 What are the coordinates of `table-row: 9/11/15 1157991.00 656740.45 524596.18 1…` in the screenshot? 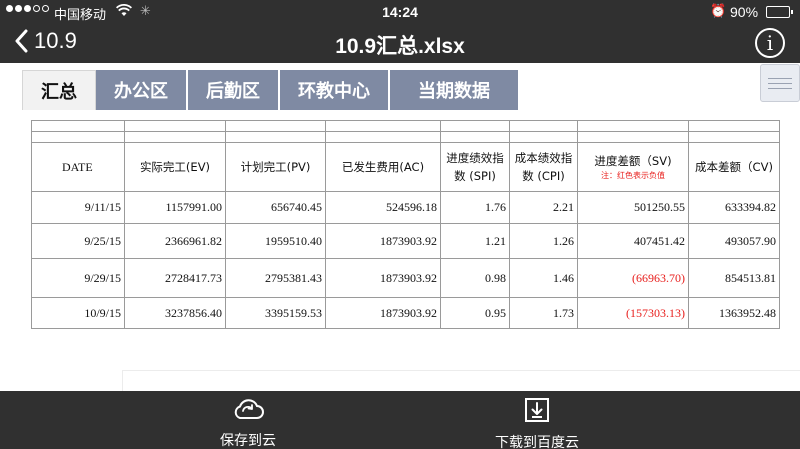 It's located at (405, 207).